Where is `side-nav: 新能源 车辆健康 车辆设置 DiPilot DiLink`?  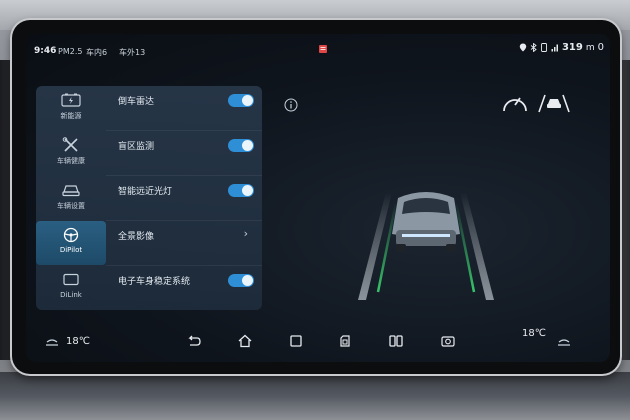 side-nav: 新能源 车辆健康 车辆设置 DiPilot DiLink is located at coordinates (71, 198).